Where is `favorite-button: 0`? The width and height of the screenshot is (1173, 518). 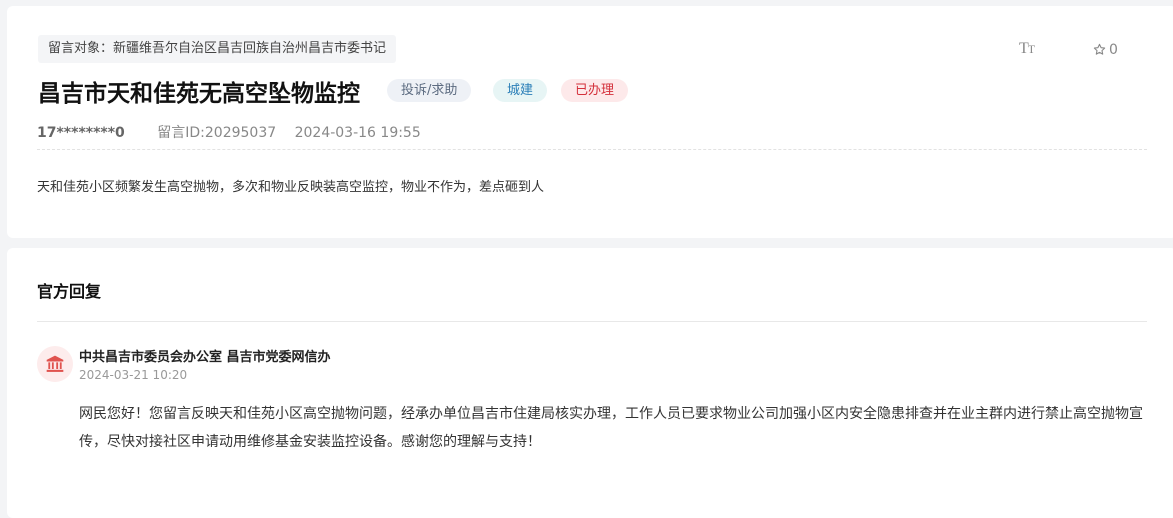
favorite-button: 0 is located at coordinates (1105, 50).